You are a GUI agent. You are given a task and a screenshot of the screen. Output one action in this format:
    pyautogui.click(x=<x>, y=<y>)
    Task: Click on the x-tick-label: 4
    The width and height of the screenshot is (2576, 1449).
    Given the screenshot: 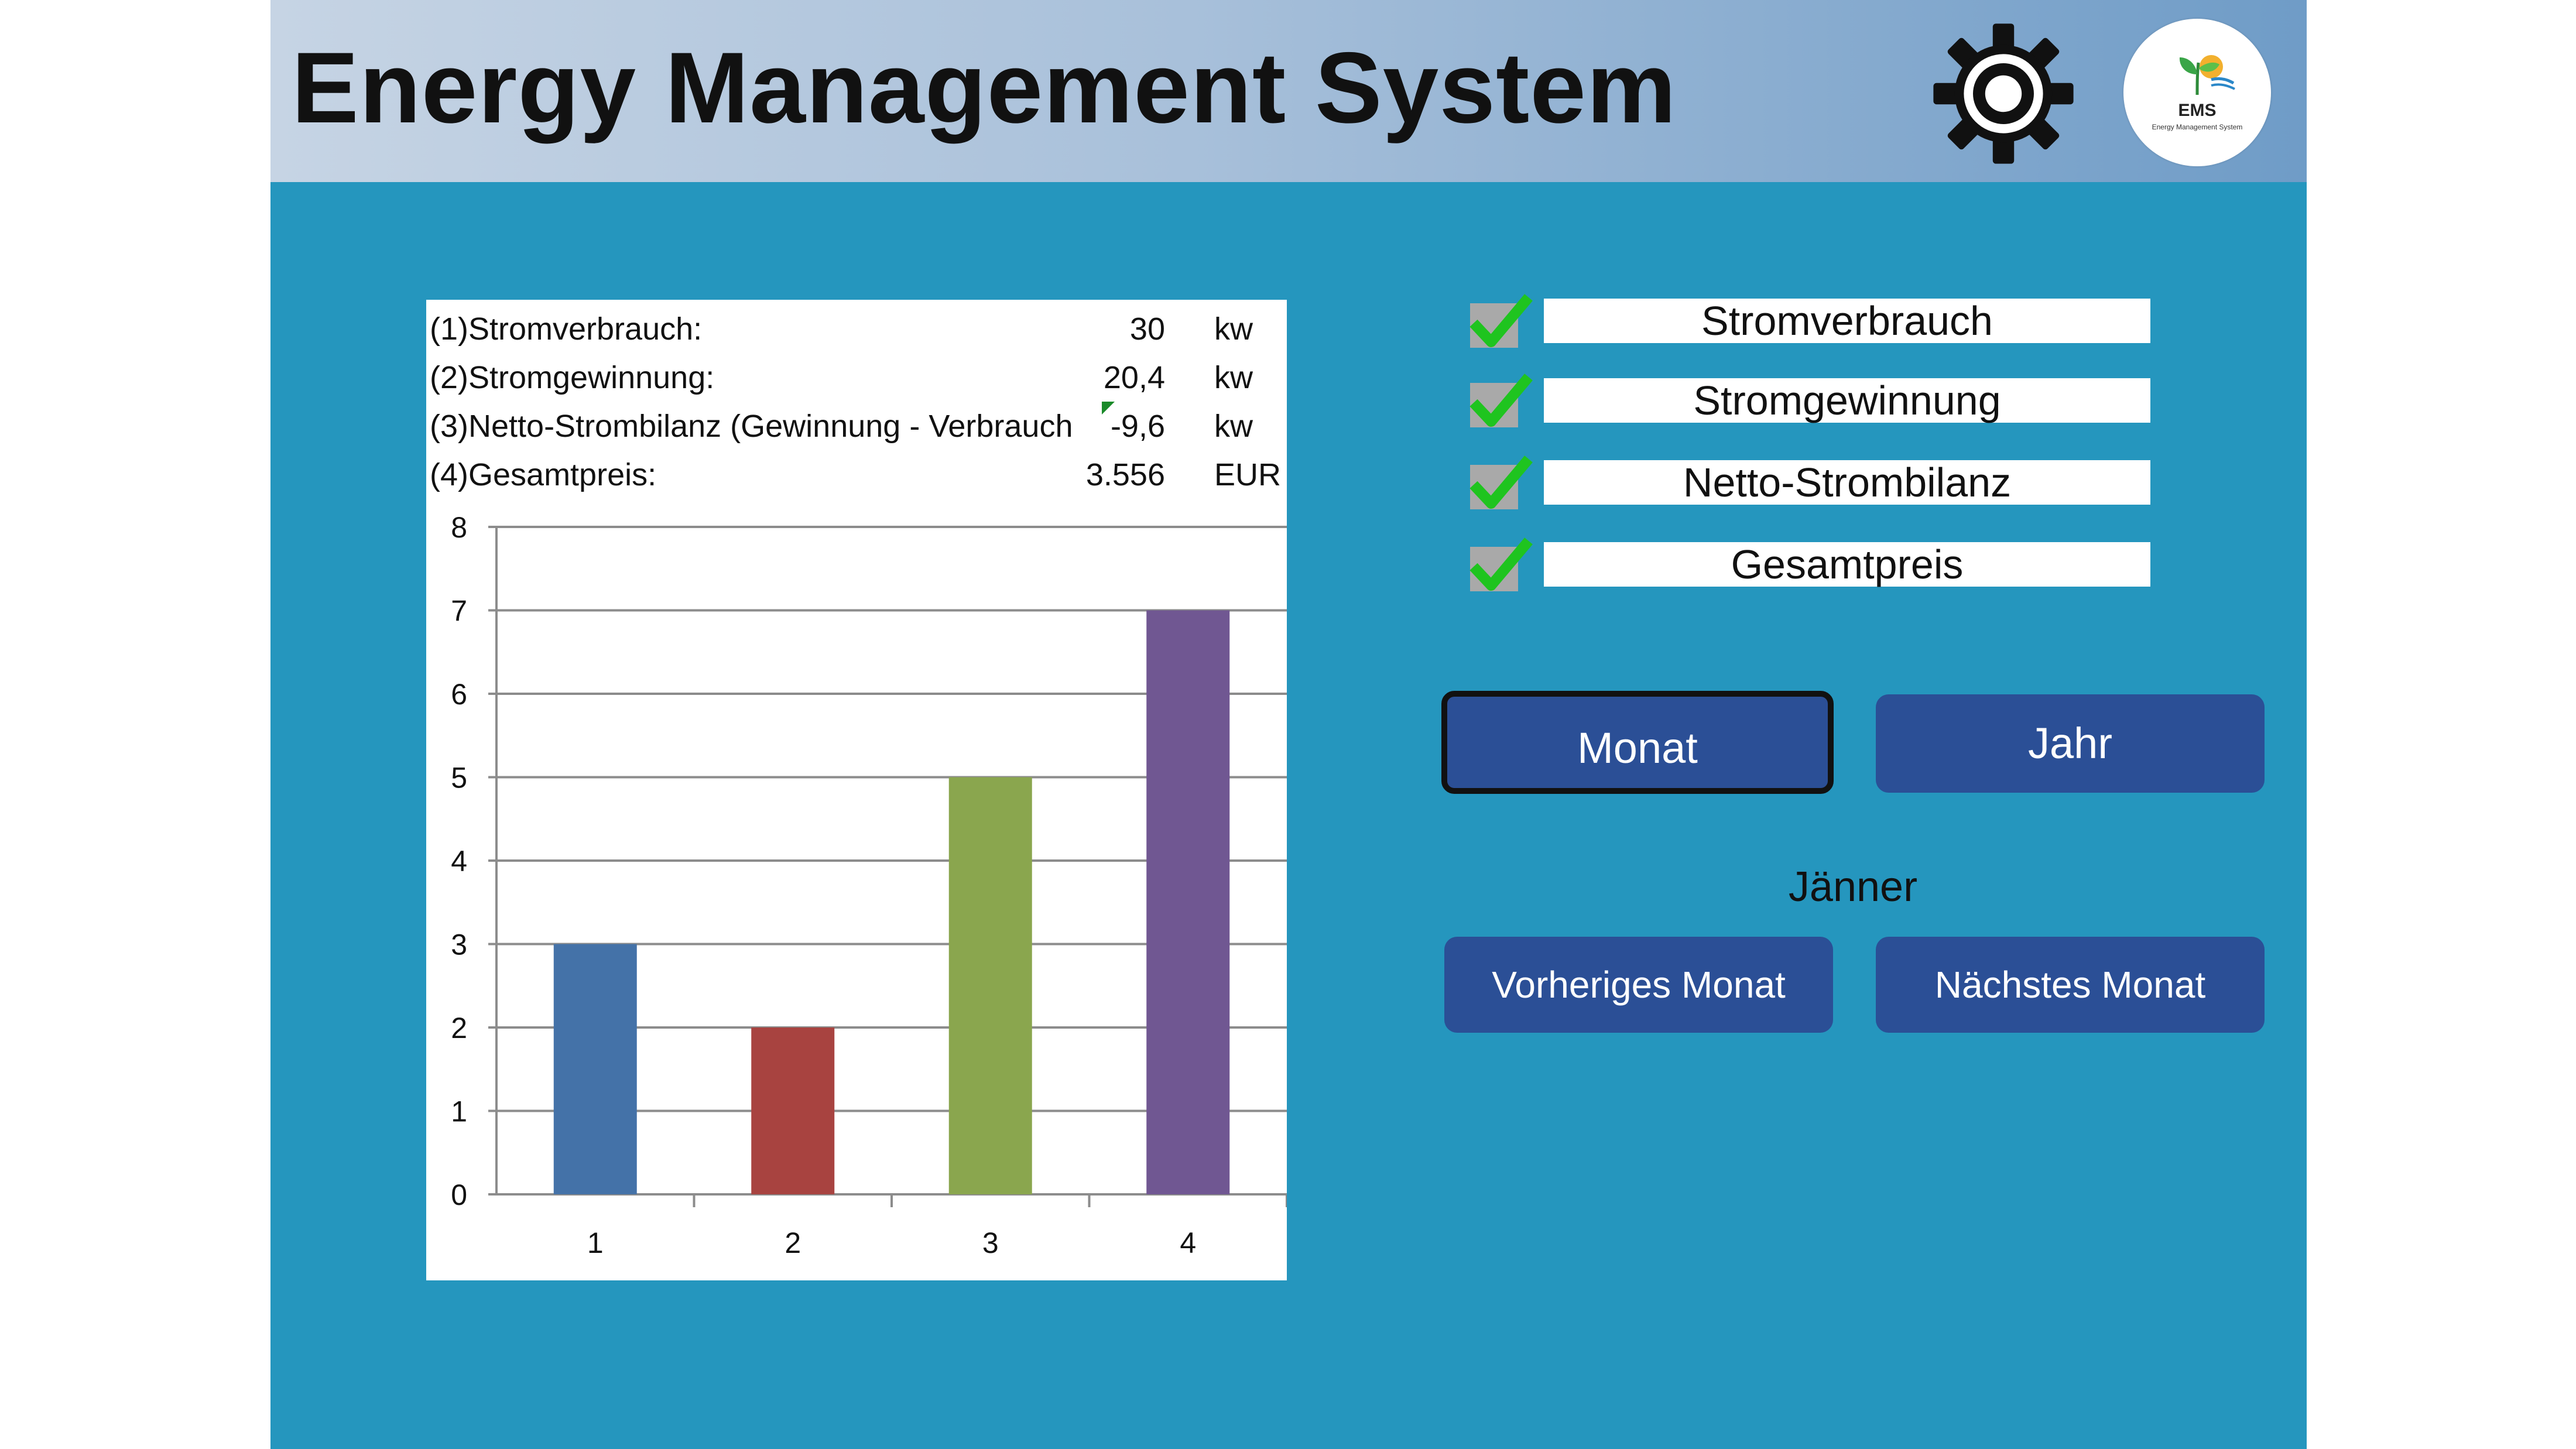 What is the action you would take?
    pyautogui.click(x=1188, y=1243)
    